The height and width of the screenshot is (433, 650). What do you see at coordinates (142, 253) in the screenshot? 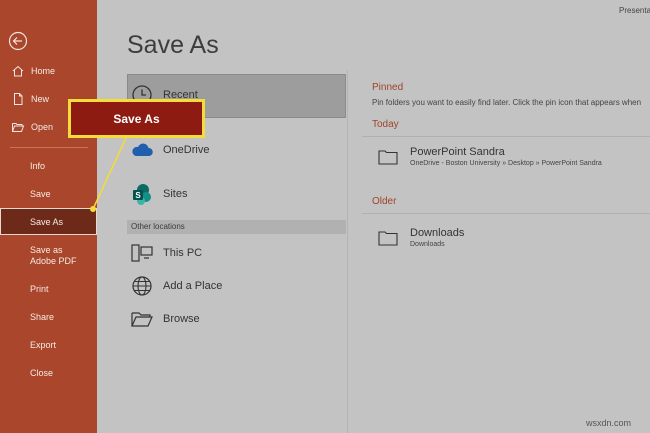
I see `computer-icon` at bounding box center [142, 253].